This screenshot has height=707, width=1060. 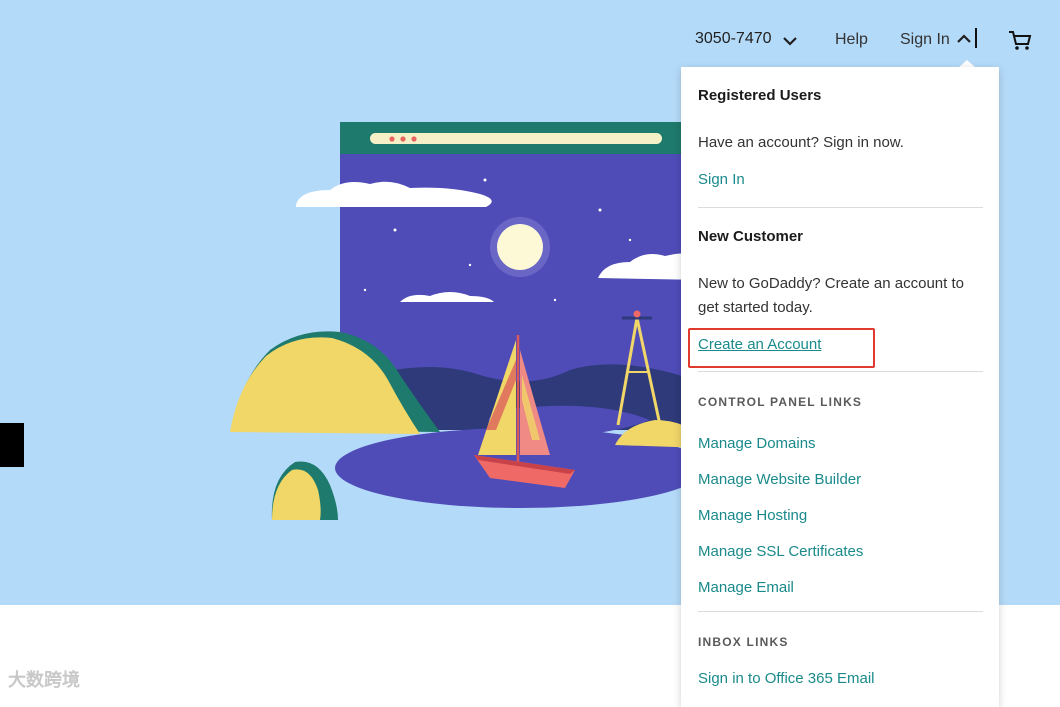 I want to click on office365-email-link: Sign in to Office 365 Email, so click(x=786, y=678).